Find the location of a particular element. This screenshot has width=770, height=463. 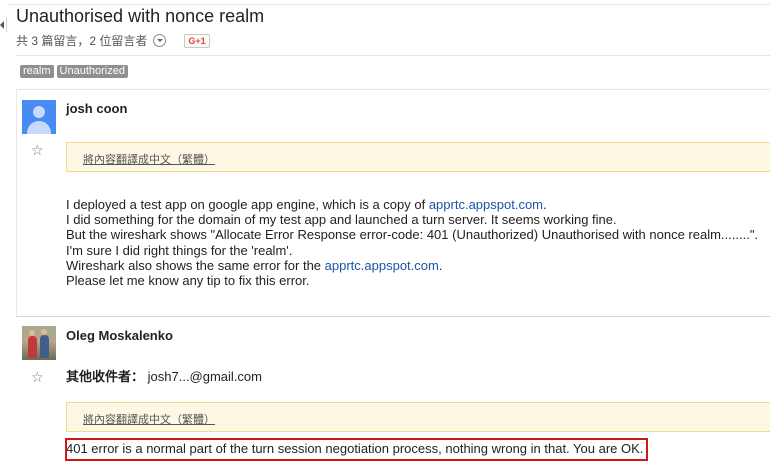

tag-unauthorized: Unauthorized is located at coordinates (92, 71).